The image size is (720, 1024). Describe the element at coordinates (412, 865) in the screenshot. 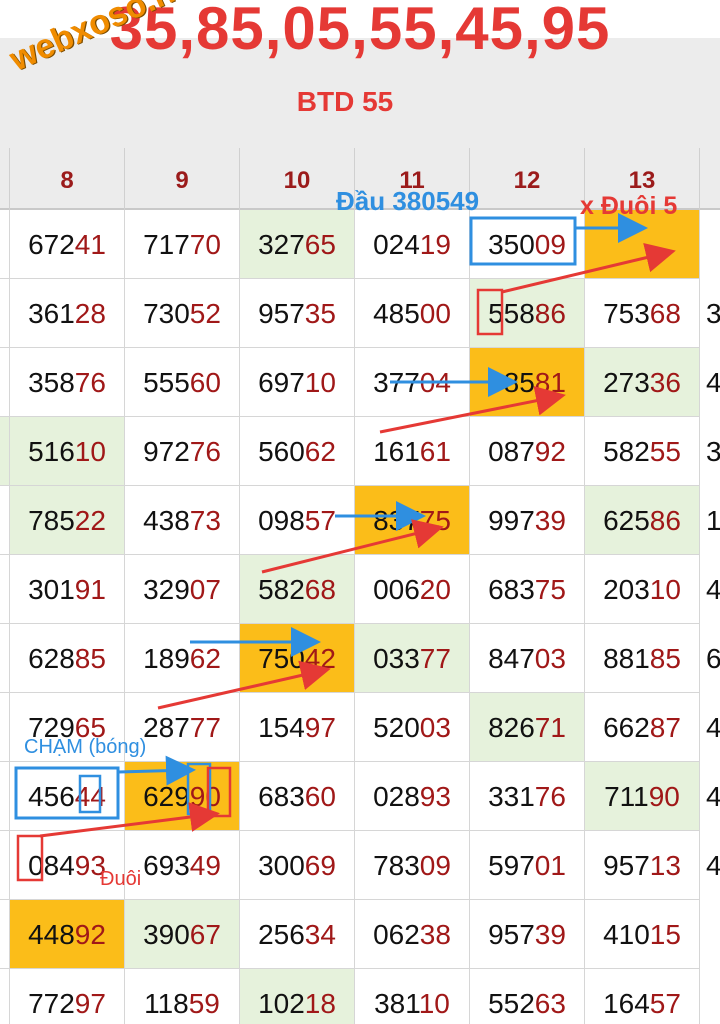

I see `table-cell: 78309` at that location.